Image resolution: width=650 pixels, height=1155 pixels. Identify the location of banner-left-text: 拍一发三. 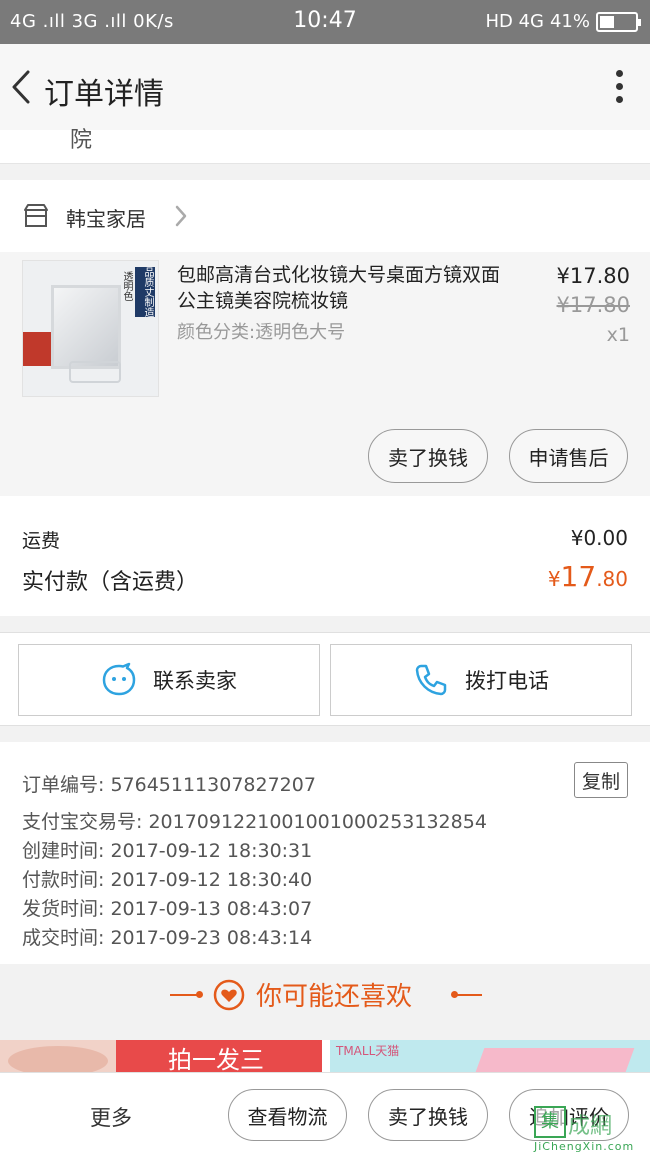
(219, 1056).